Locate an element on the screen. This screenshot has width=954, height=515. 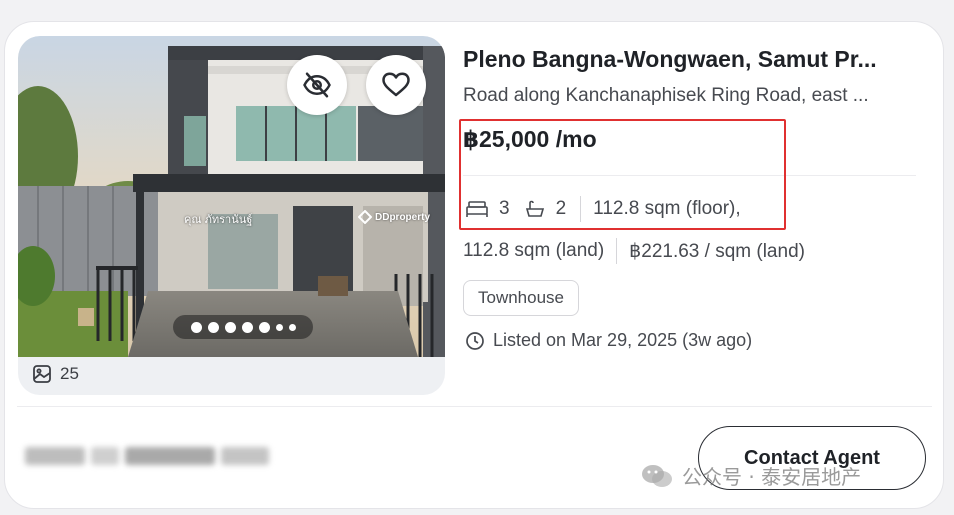
photo-count: 25 is located at coordinates (55, 374).